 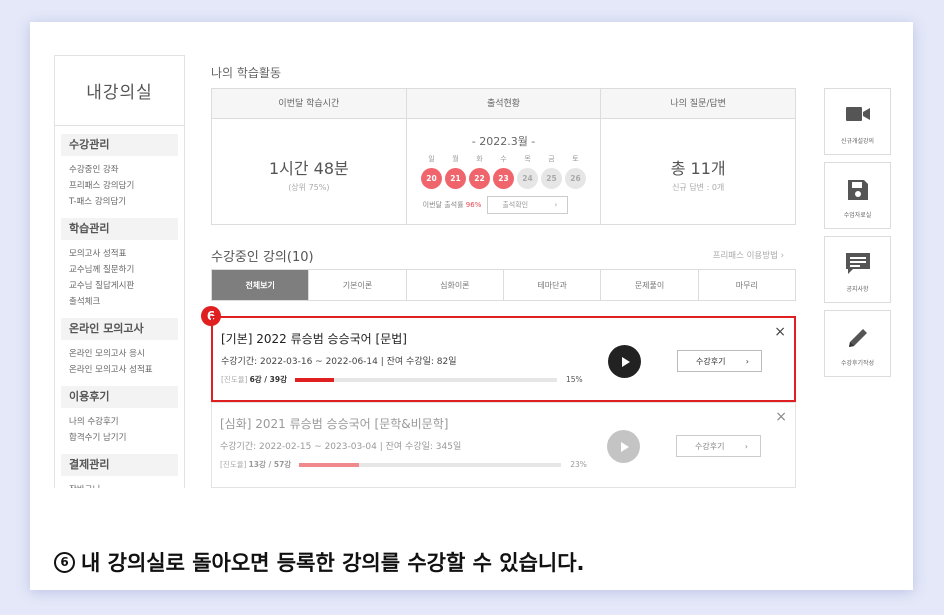 I want to click on quick-label: 신규개설강의, so click(x=857, y=141).